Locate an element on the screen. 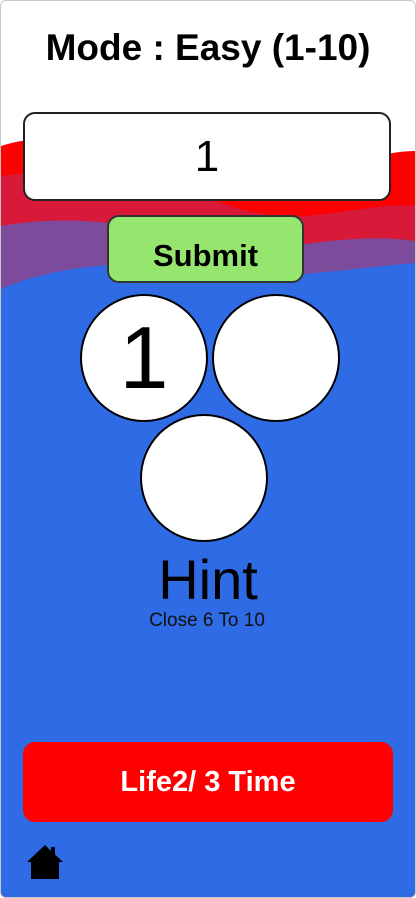 This screenshot has height=898, width=416. life-button: Life2/ 3 Time is located at coordinates (208, 782).